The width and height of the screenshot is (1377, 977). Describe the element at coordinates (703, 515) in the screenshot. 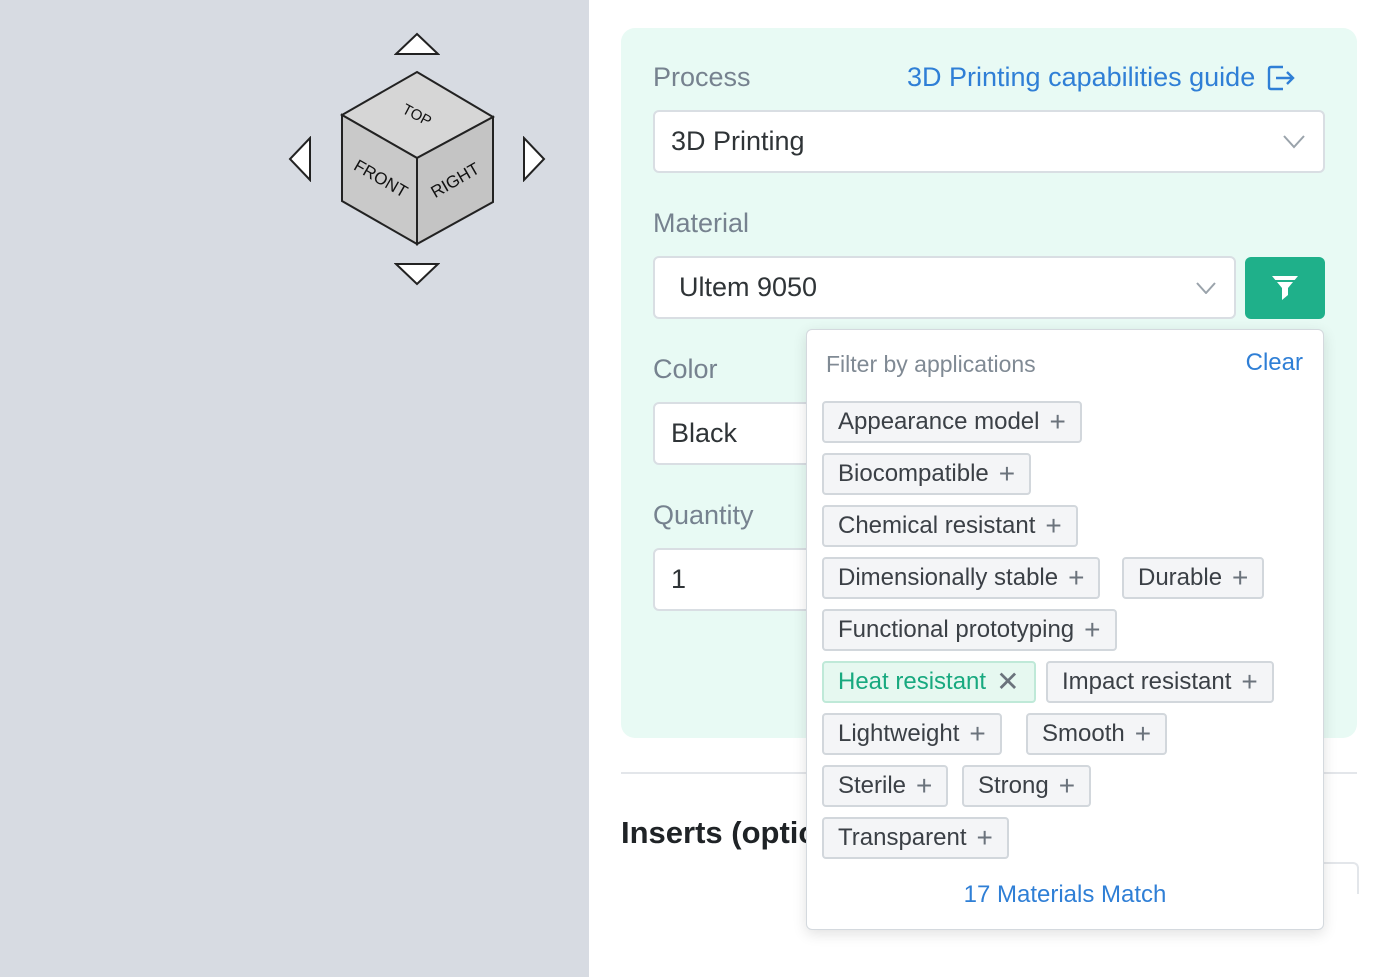

I see `quantity-label: Quantity` at that location.